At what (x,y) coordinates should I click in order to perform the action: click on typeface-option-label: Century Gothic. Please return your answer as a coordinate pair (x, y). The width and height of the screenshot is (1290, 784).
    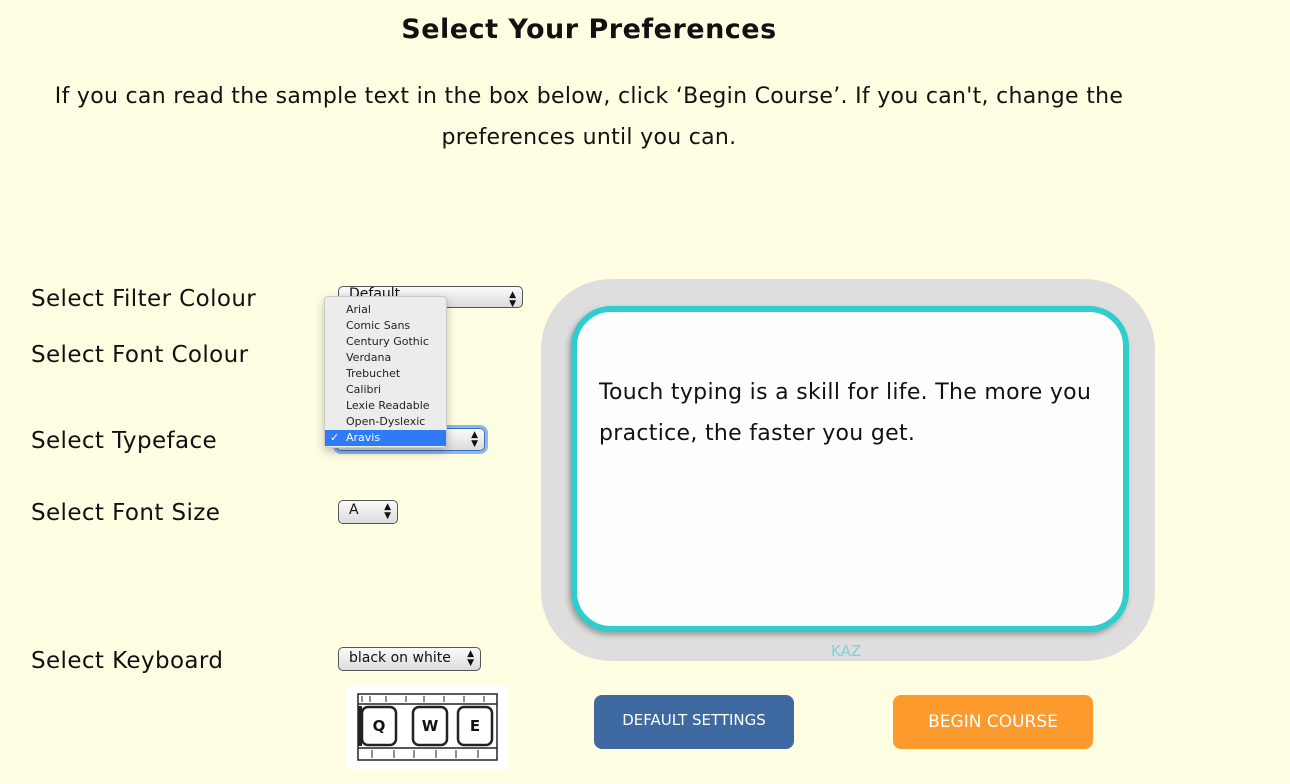
    Looking at the image, I should click on (387, 341).